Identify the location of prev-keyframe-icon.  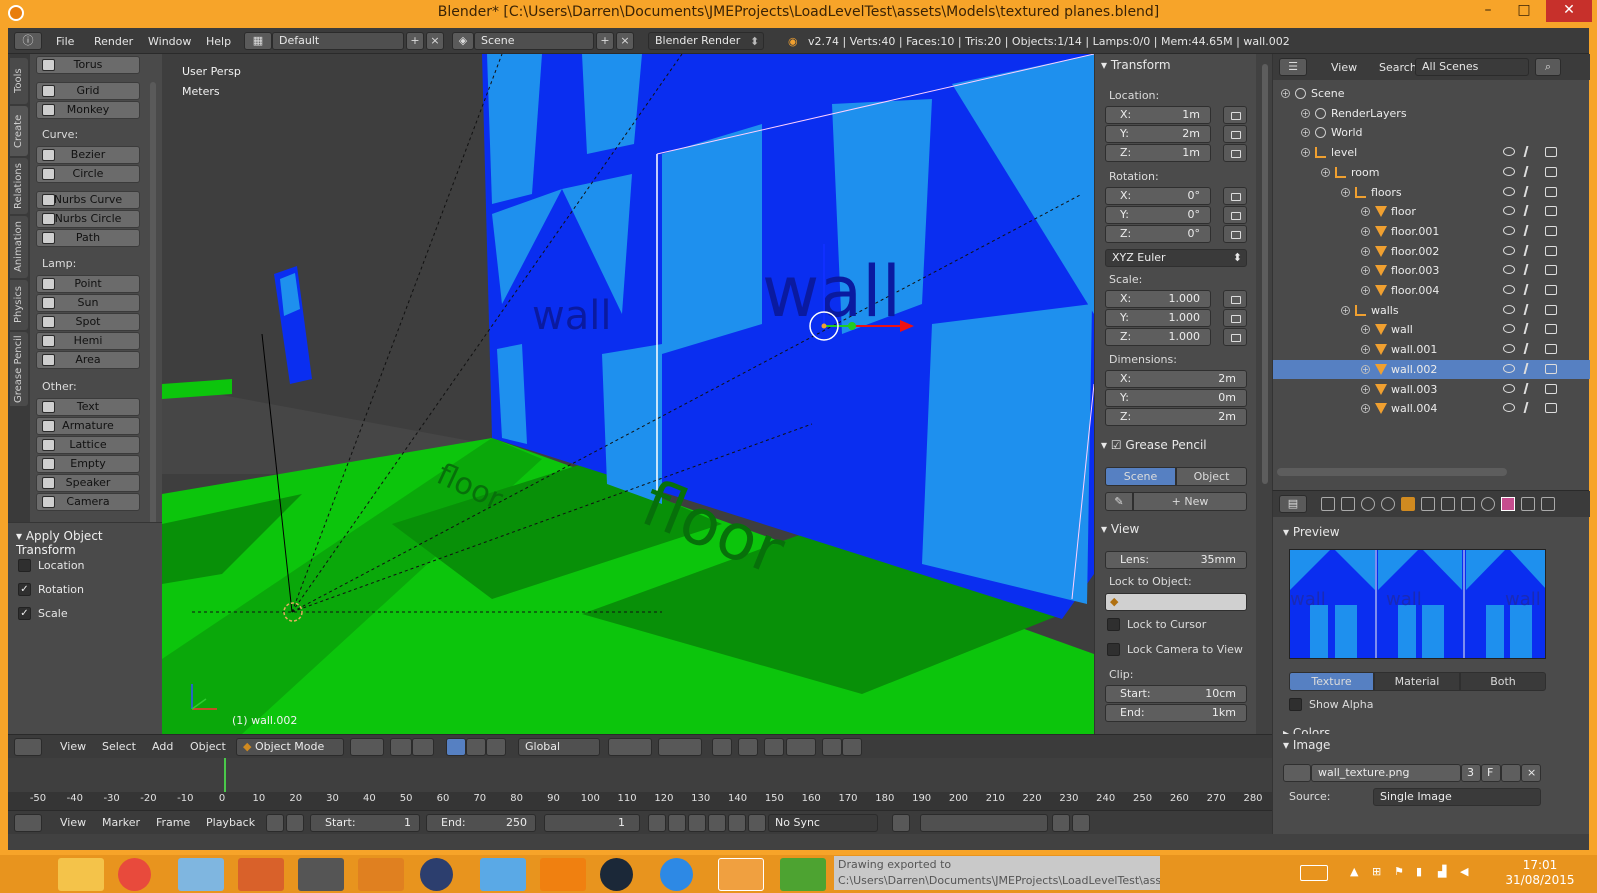
(677, 823).